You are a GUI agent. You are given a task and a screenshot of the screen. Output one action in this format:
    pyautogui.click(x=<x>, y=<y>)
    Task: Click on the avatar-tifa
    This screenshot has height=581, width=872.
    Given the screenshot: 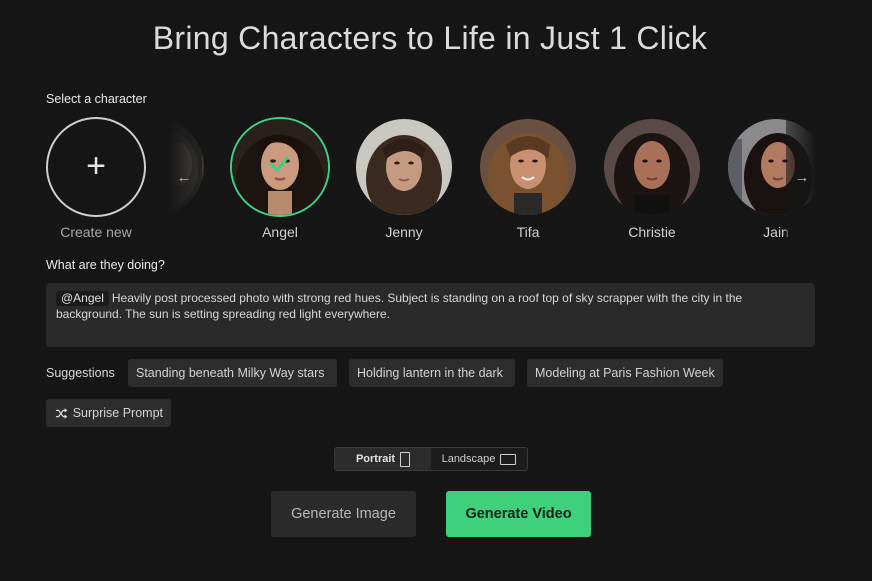 What is the action you would take?
    pyautogui.click(x=528, y=167)
    